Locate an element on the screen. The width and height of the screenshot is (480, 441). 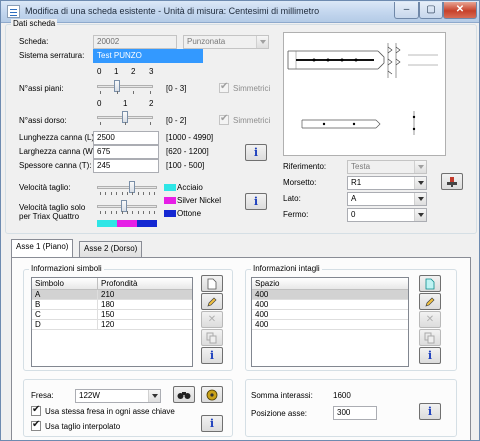
sistema-label: Sistema serratura: is located at coordinates (52, 55).